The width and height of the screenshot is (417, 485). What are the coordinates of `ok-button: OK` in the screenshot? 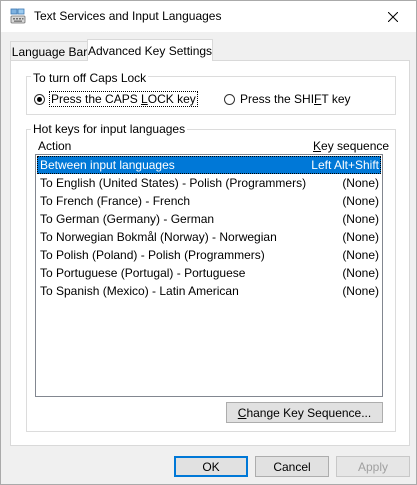 It's located at (211, 466).